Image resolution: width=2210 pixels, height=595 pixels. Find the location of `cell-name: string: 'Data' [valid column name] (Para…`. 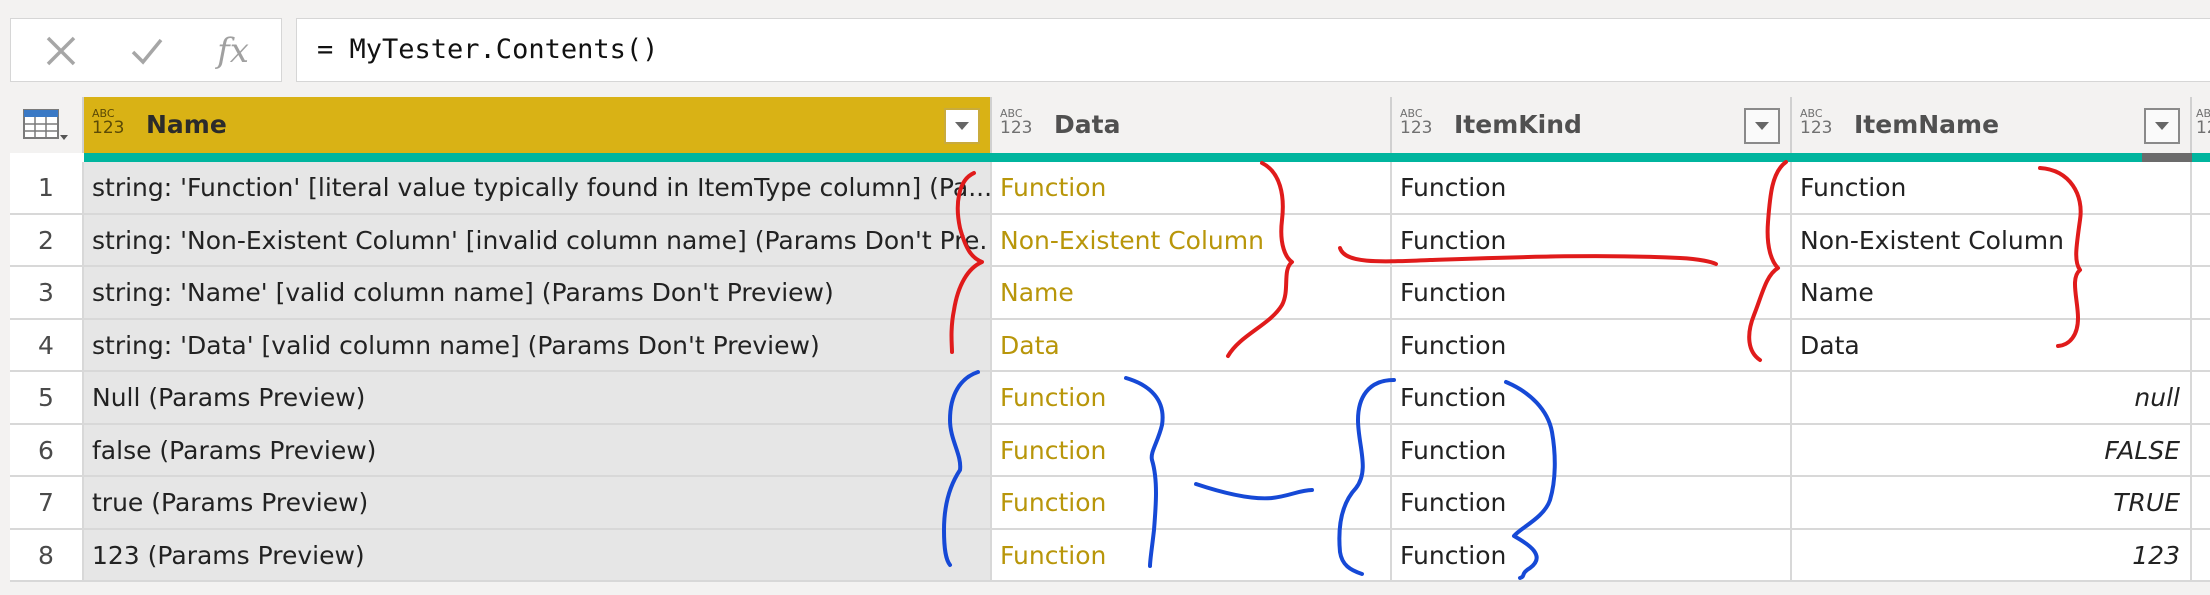

cell-name: string: 'Data' [valid column name] (Para… is located at coordinates (538, 345).